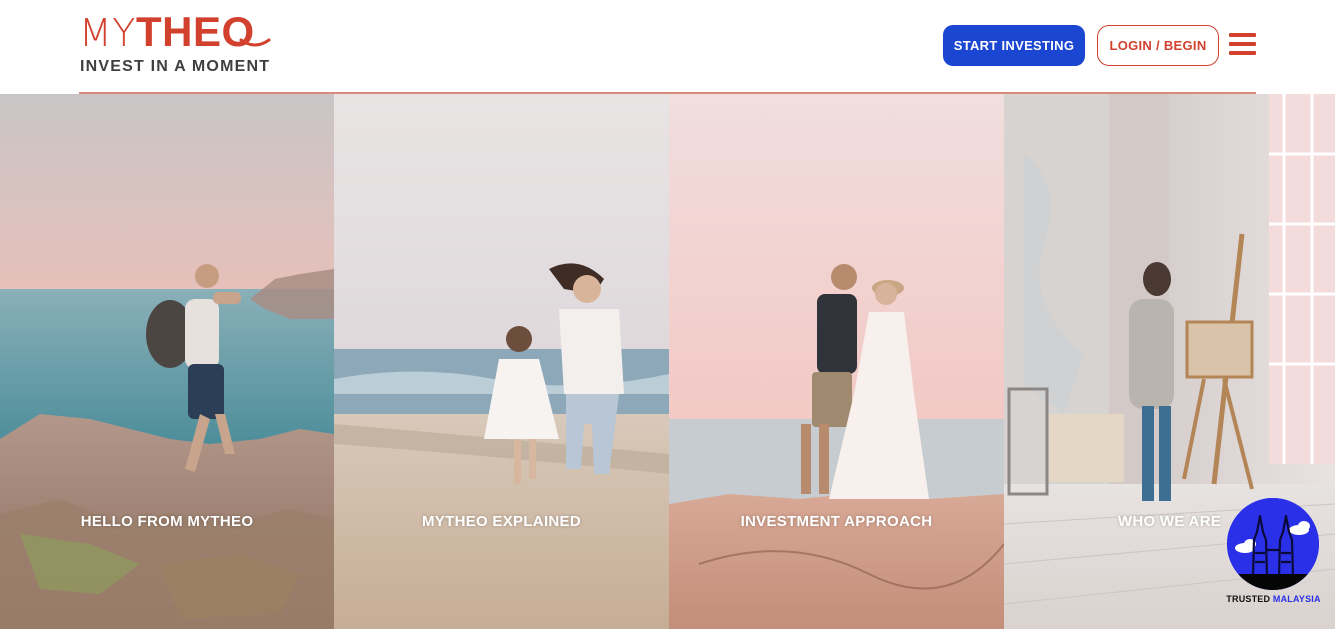 The width and height of the screenshot is (1335, 629). Describe the element at coordinates (1273, 544) in the screenshot. I see `petronas-towers-icon` at that location.